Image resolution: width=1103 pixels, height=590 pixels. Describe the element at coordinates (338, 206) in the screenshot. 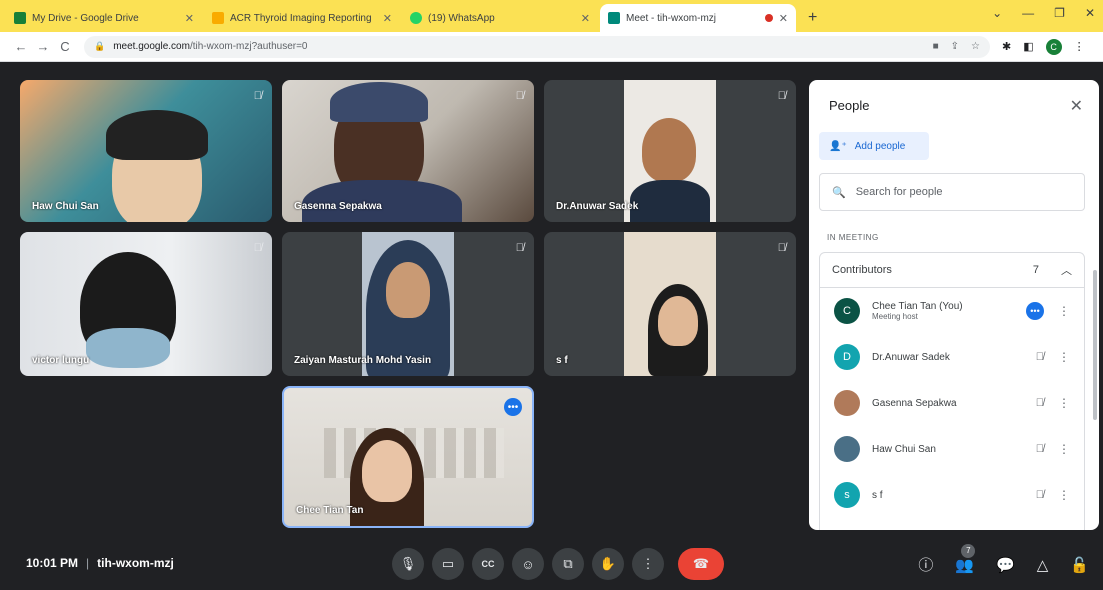

I see `participant-name-label: Gasenna Sepakwa` at that location.